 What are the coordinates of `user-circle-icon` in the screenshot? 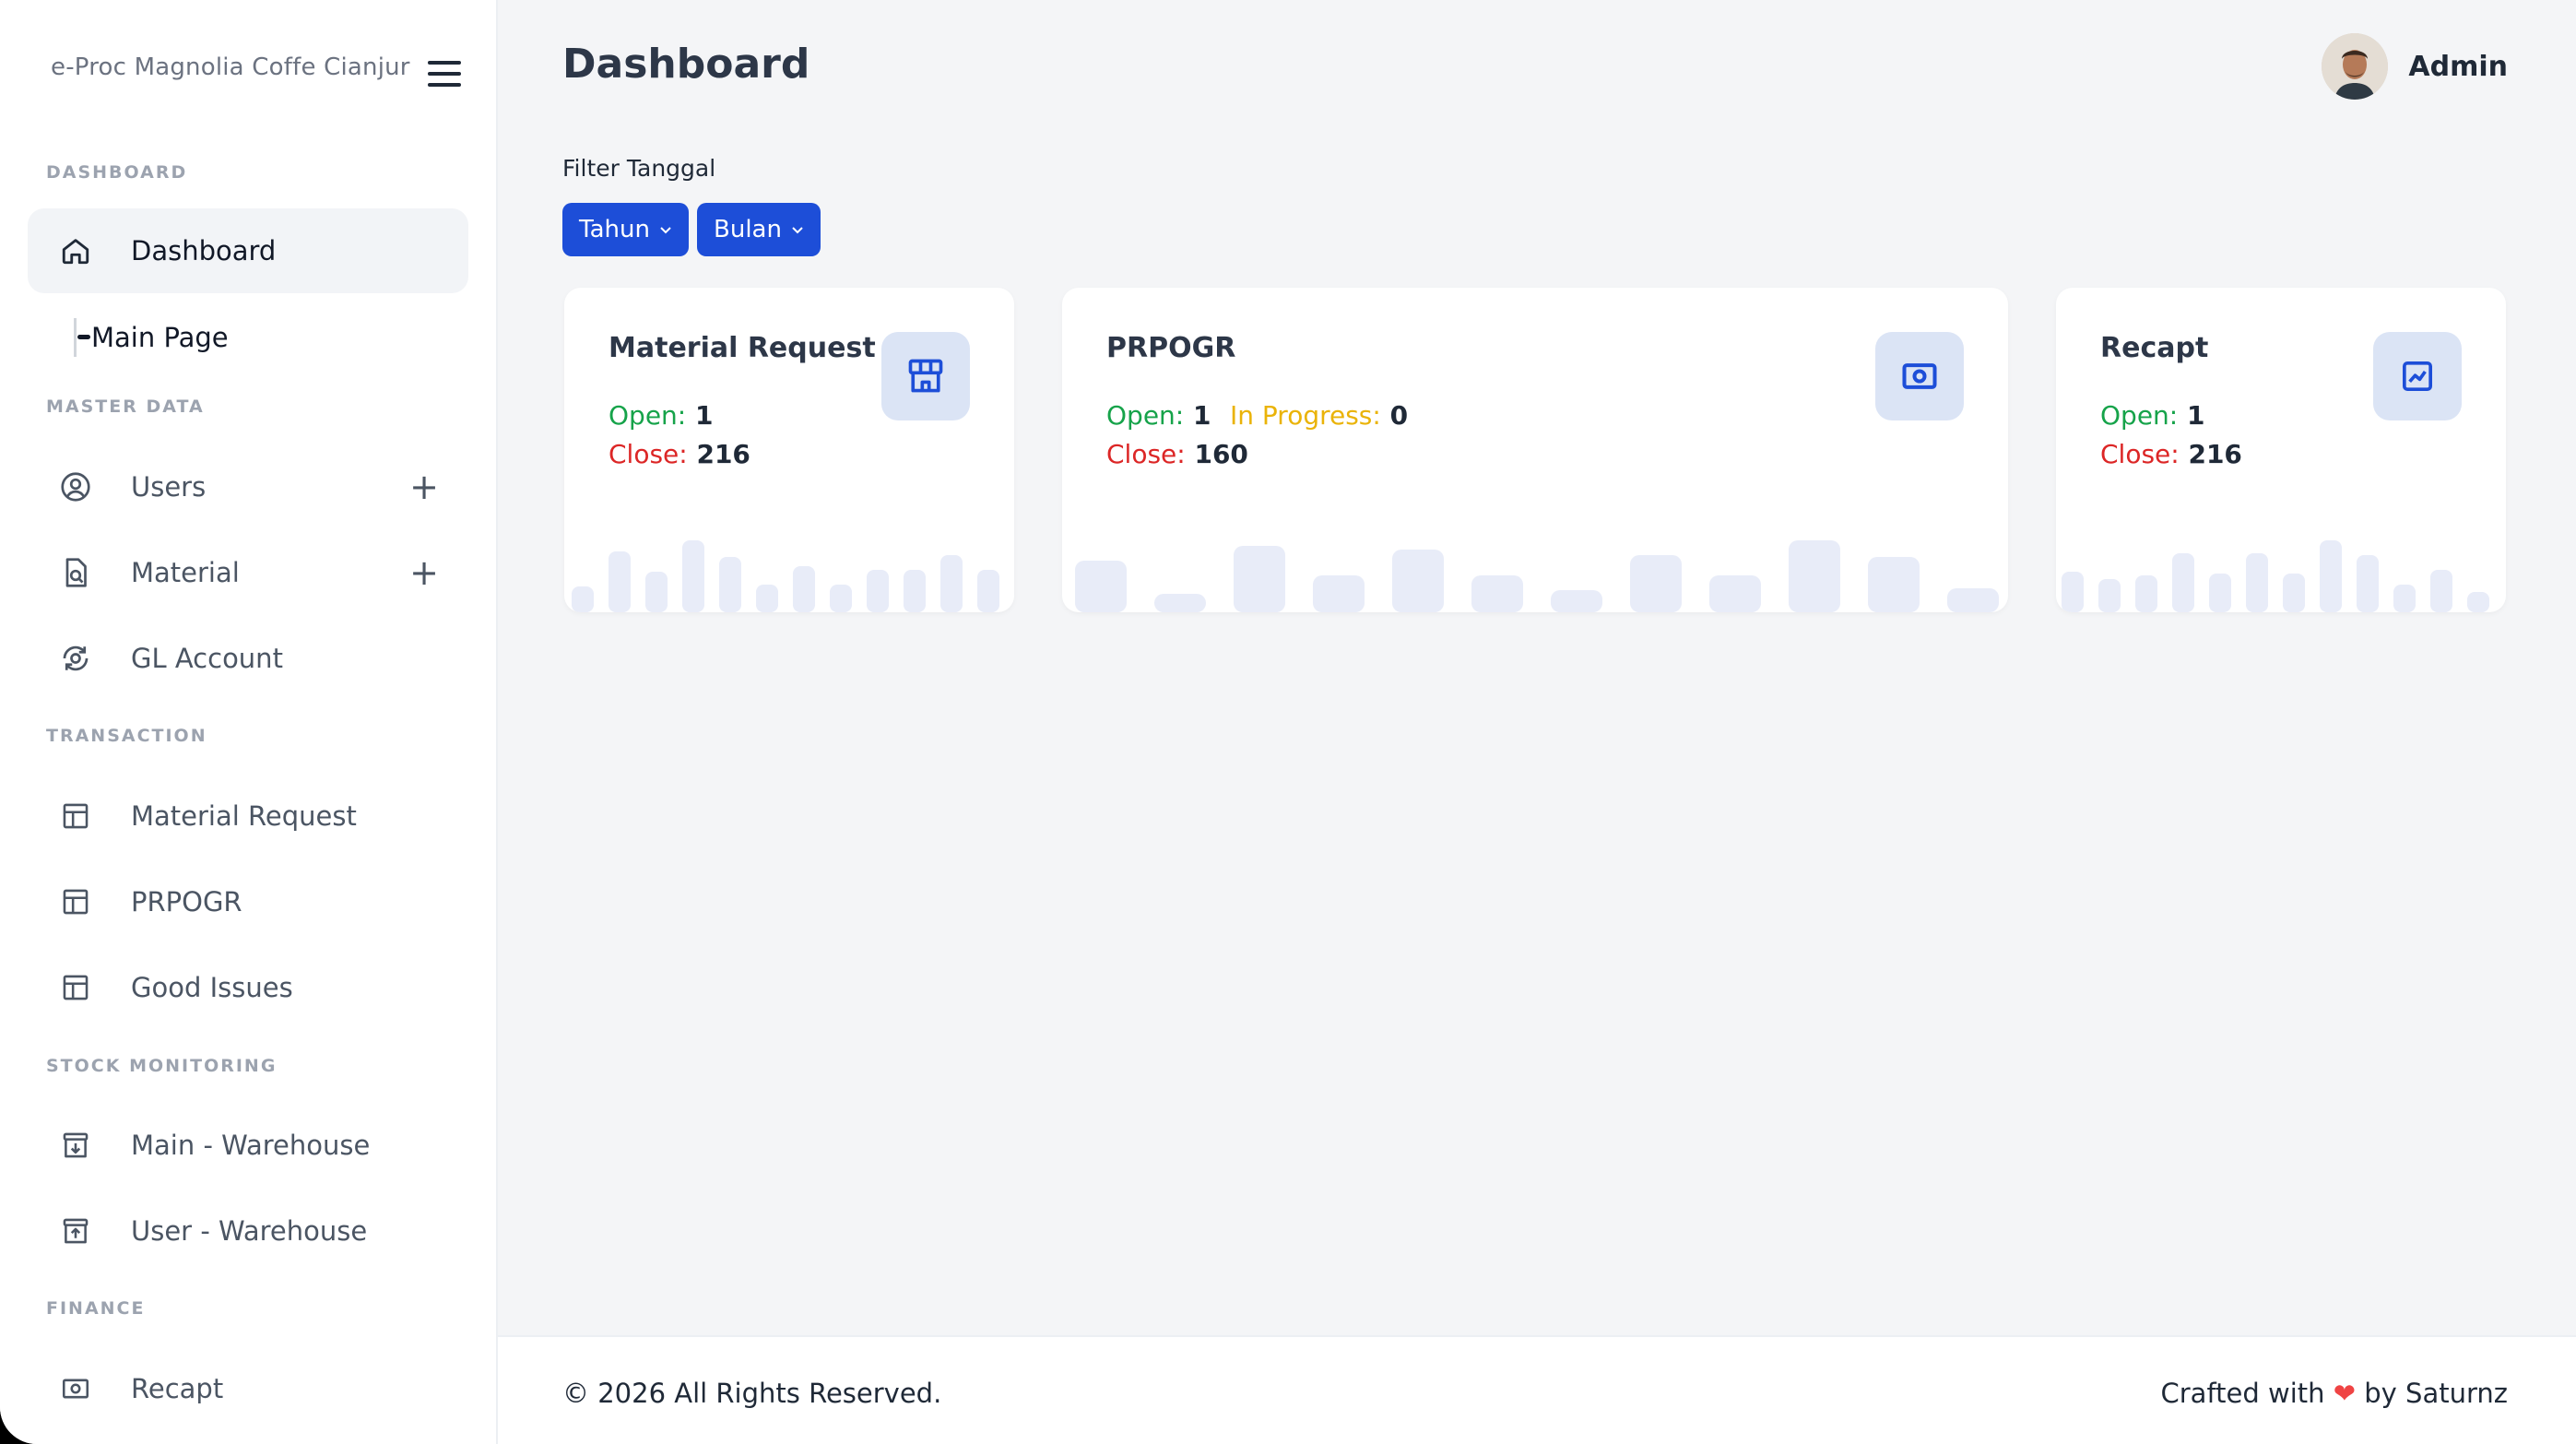 It's located at (75, 486).